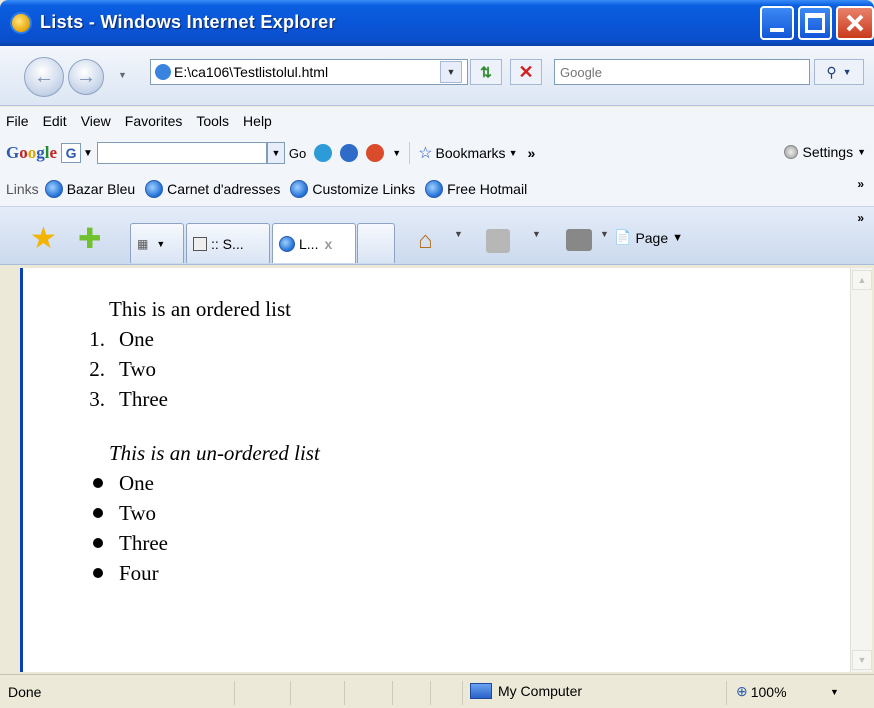 This screenshot has height=708, width=874. I want to click on tab-lists: L... x, so click(314, 243).